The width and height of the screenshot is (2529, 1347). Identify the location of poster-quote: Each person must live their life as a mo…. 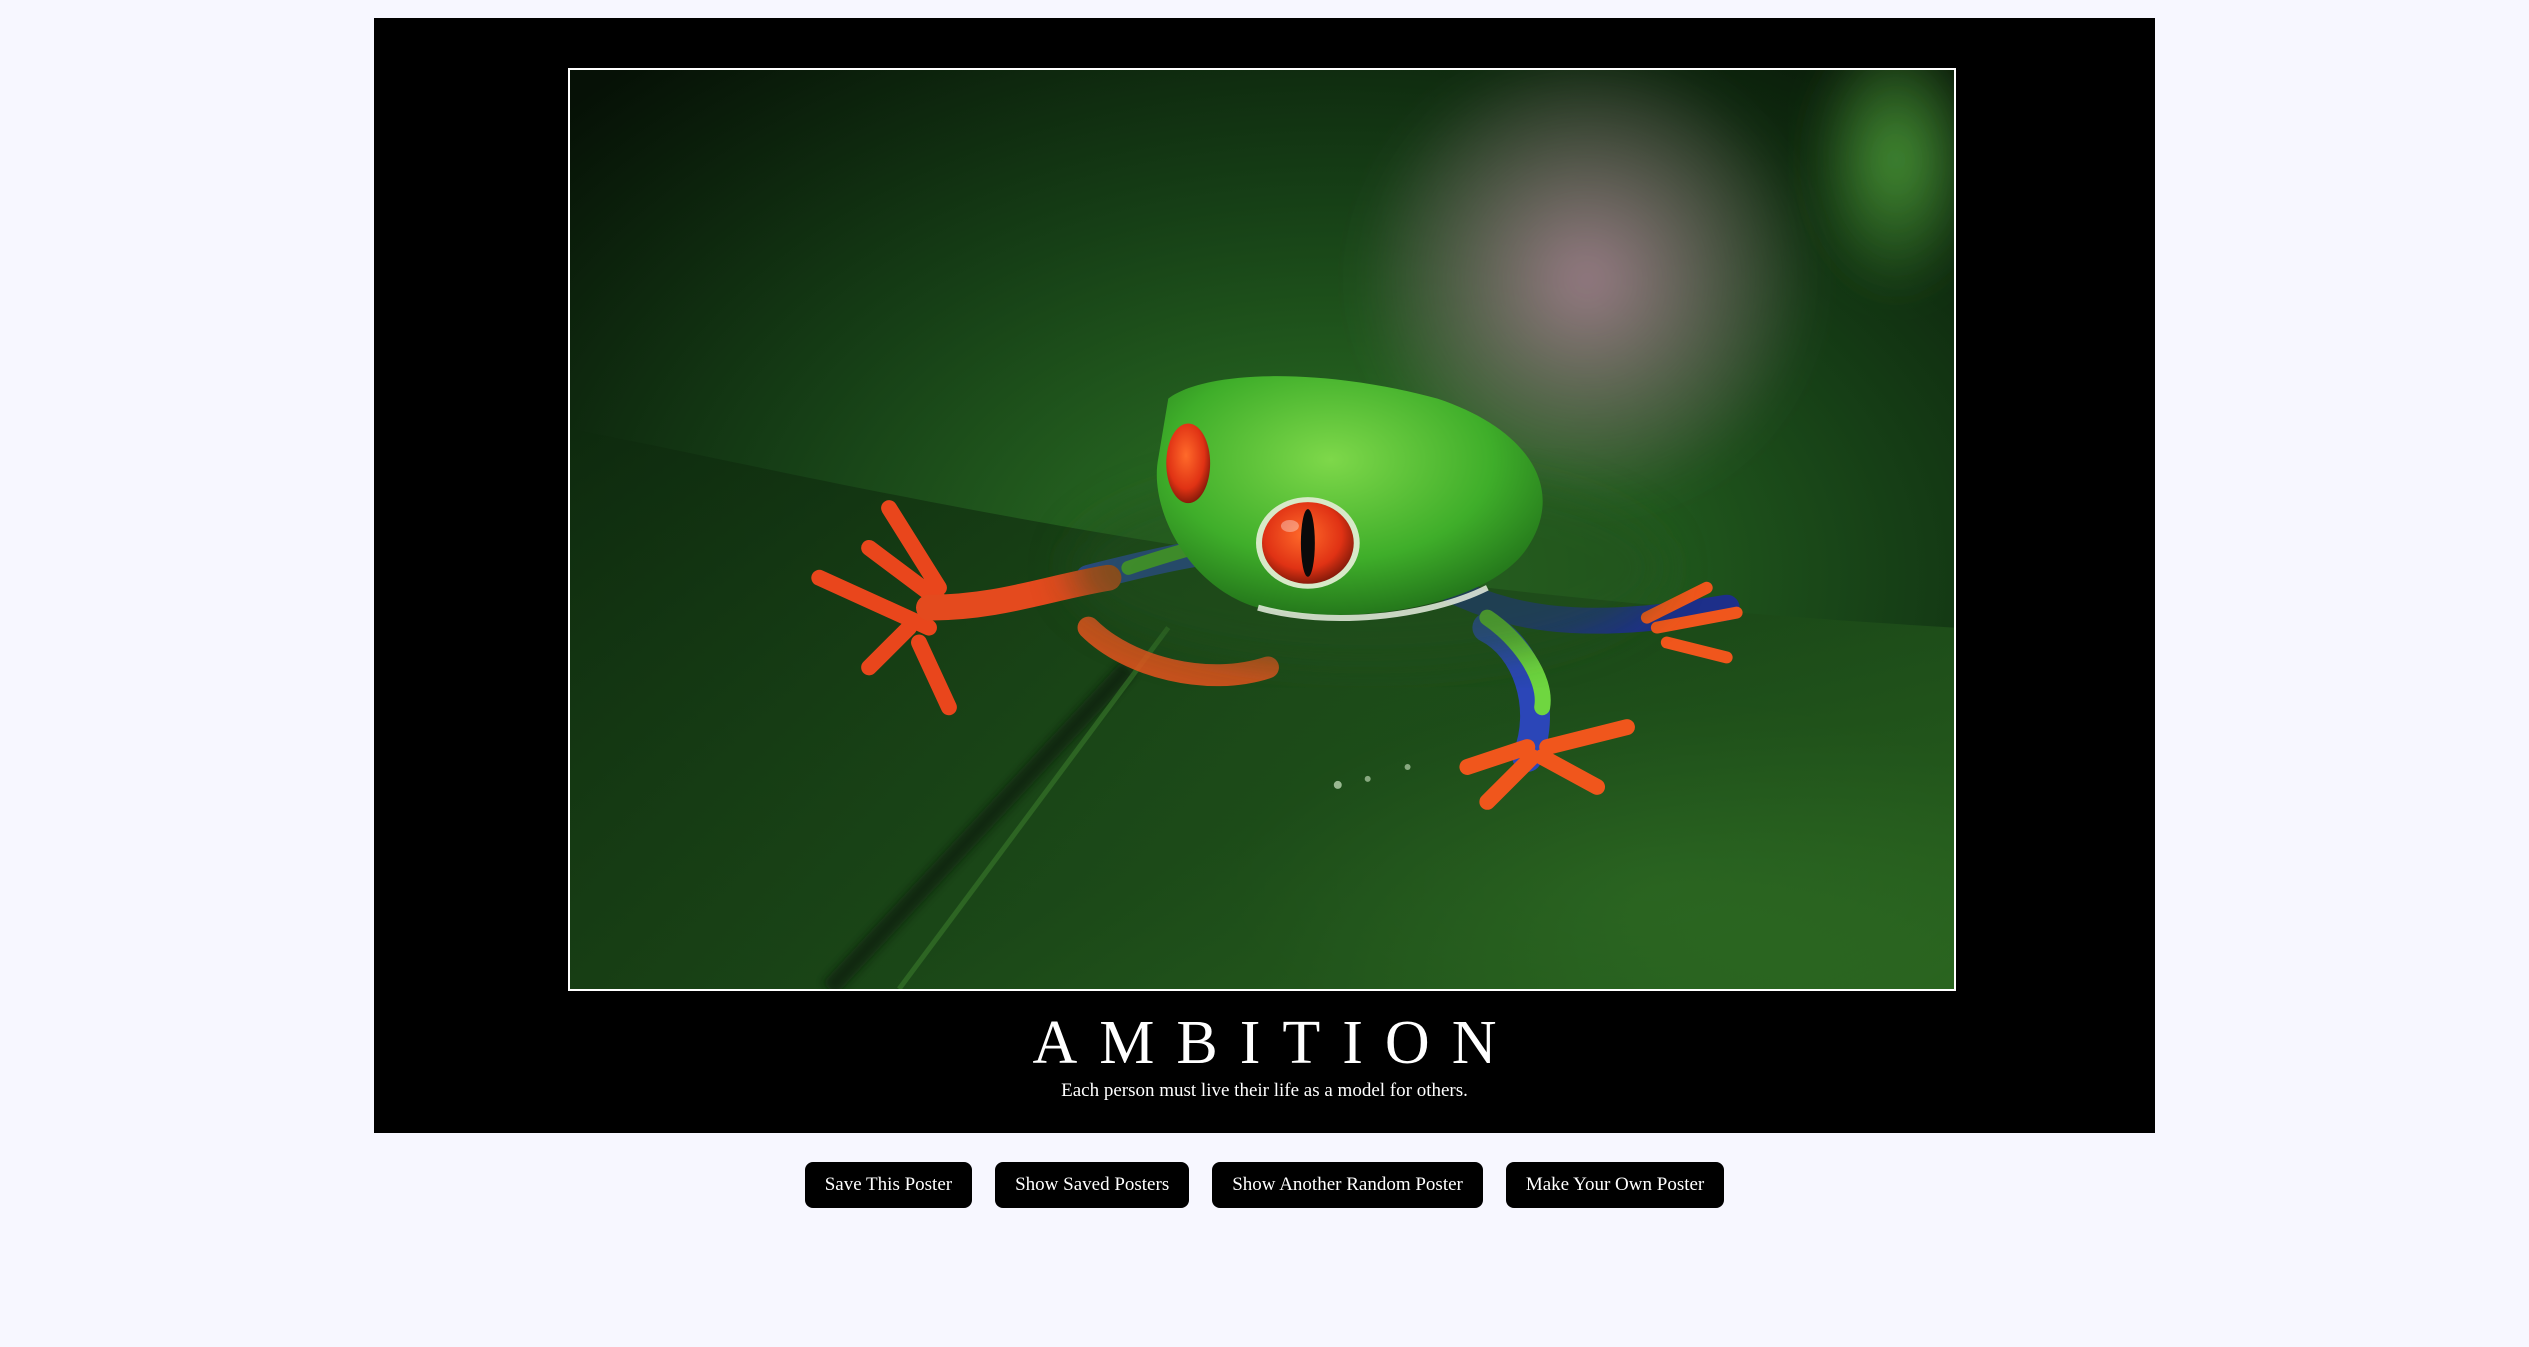
(1264, 1090).